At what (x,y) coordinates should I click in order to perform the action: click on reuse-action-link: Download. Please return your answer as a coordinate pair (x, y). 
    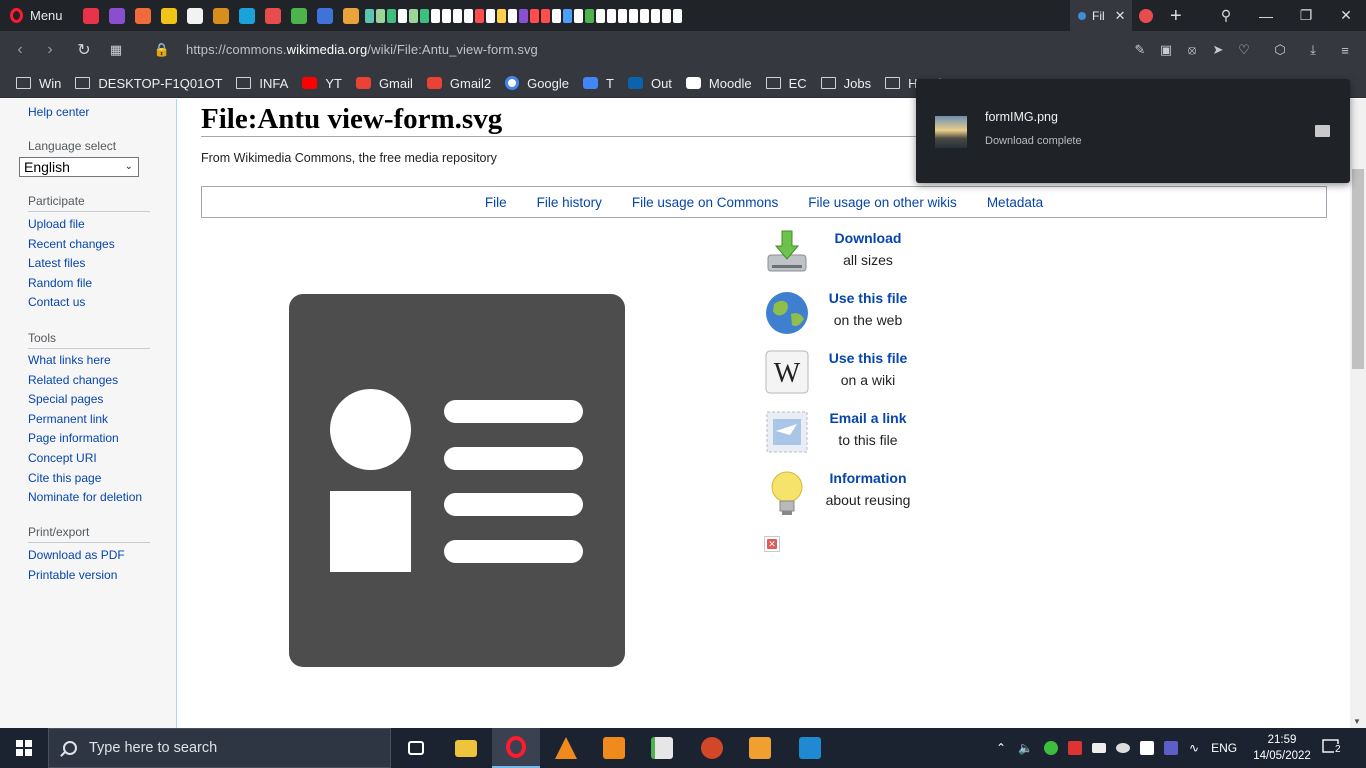
    Looking at the image, I should click on (868, 238).